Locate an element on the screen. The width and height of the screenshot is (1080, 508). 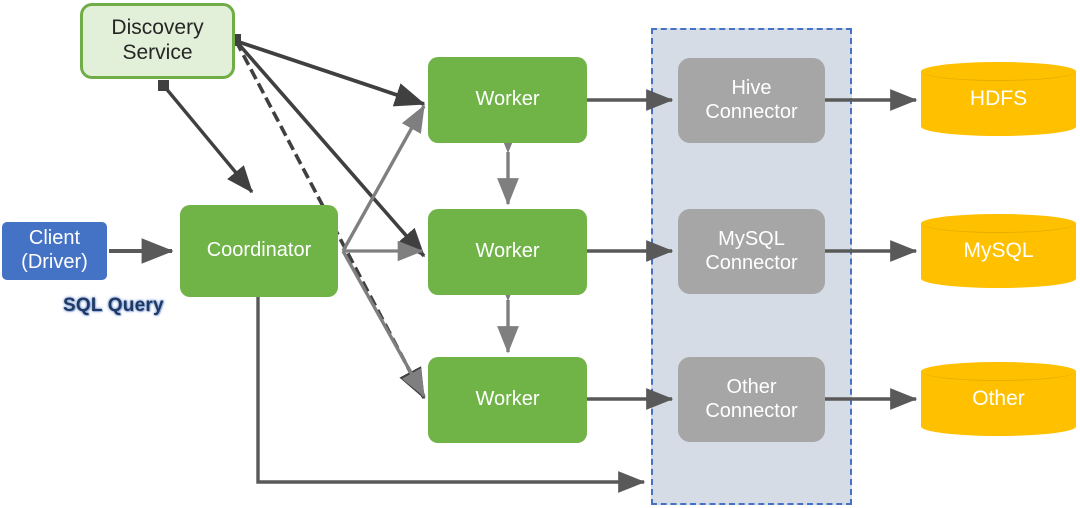
node-coordinator: Coordinator is located at coordinates (259, 251).